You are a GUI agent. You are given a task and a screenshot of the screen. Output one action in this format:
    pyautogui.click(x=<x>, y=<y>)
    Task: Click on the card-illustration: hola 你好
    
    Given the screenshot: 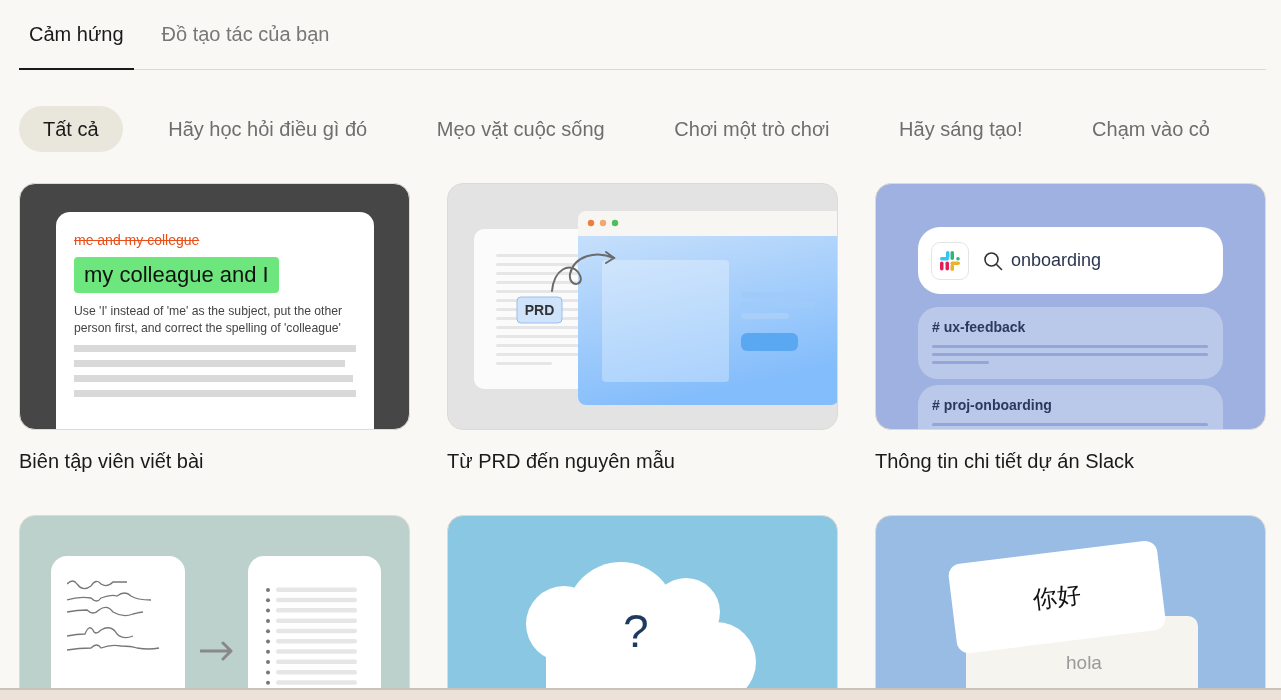 What is the action you would take?
    pyautogui.click(x=1070, y=601)
    